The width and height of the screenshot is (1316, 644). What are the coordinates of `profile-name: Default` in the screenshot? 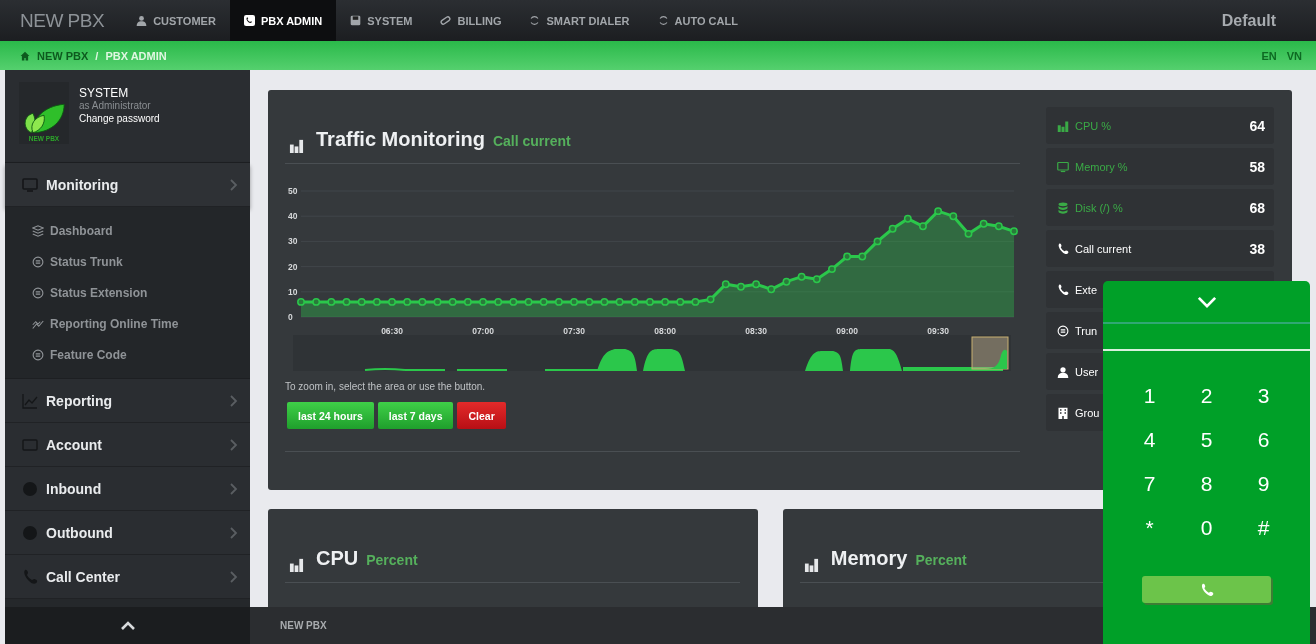 It's located at (1248, 20).